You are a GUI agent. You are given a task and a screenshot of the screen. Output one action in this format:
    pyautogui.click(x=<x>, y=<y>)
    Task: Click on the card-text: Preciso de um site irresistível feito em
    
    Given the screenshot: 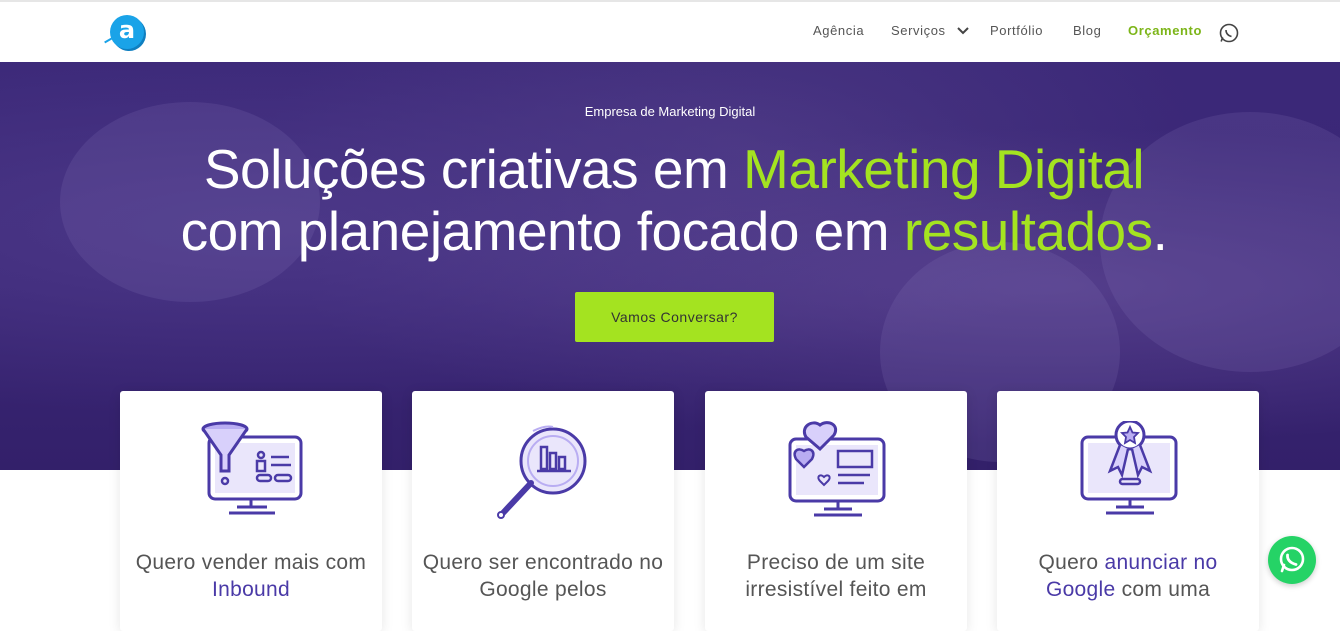 What is the action you would take?
    pyautogui.click(x=836, y=576)
    